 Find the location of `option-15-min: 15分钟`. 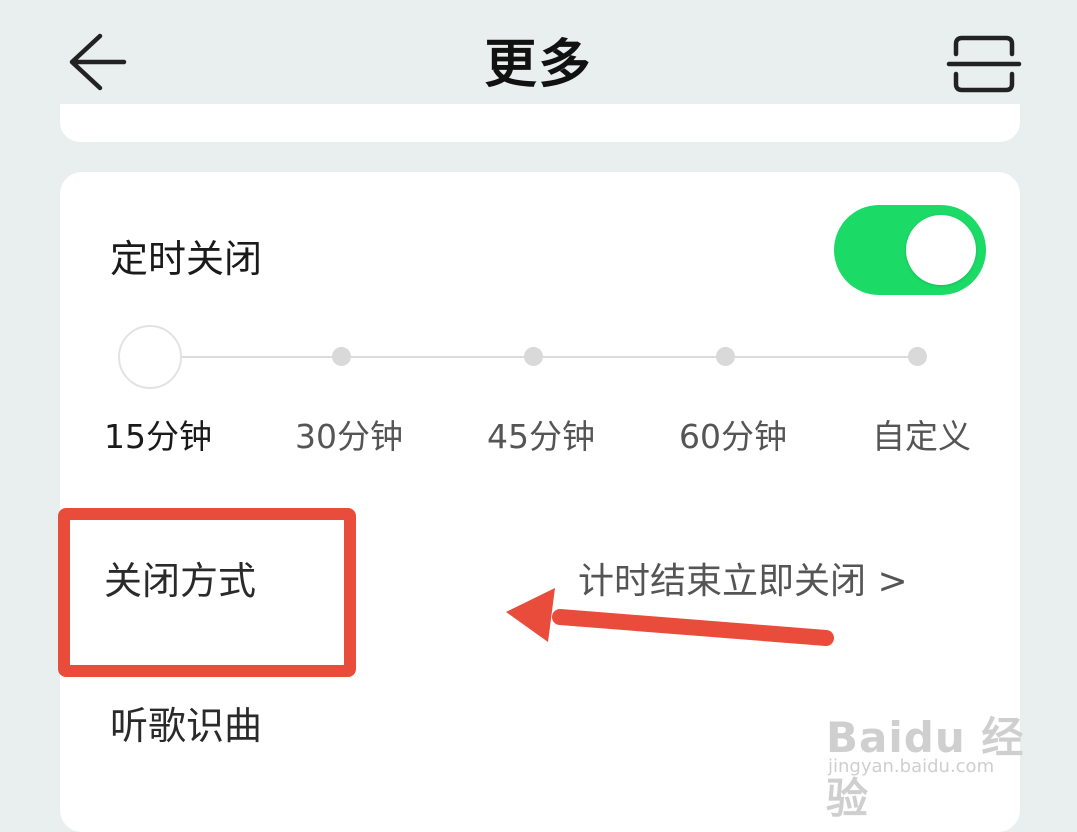

option-15-min: 15分钟 is located at coordinates (158, 434).